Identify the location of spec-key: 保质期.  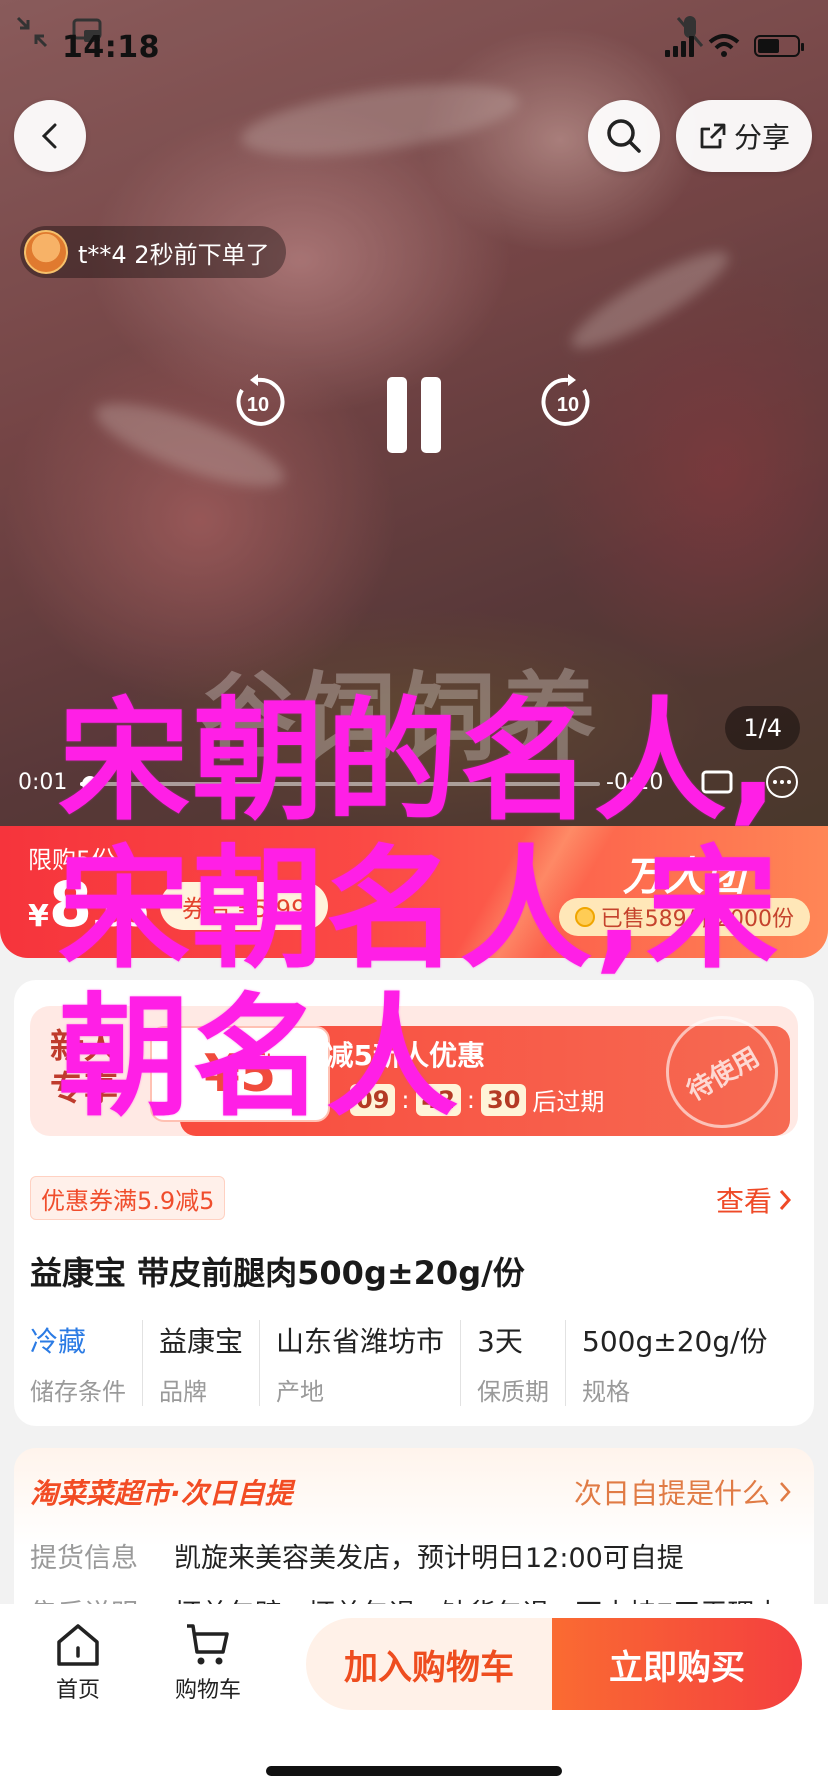
(513, 1392).